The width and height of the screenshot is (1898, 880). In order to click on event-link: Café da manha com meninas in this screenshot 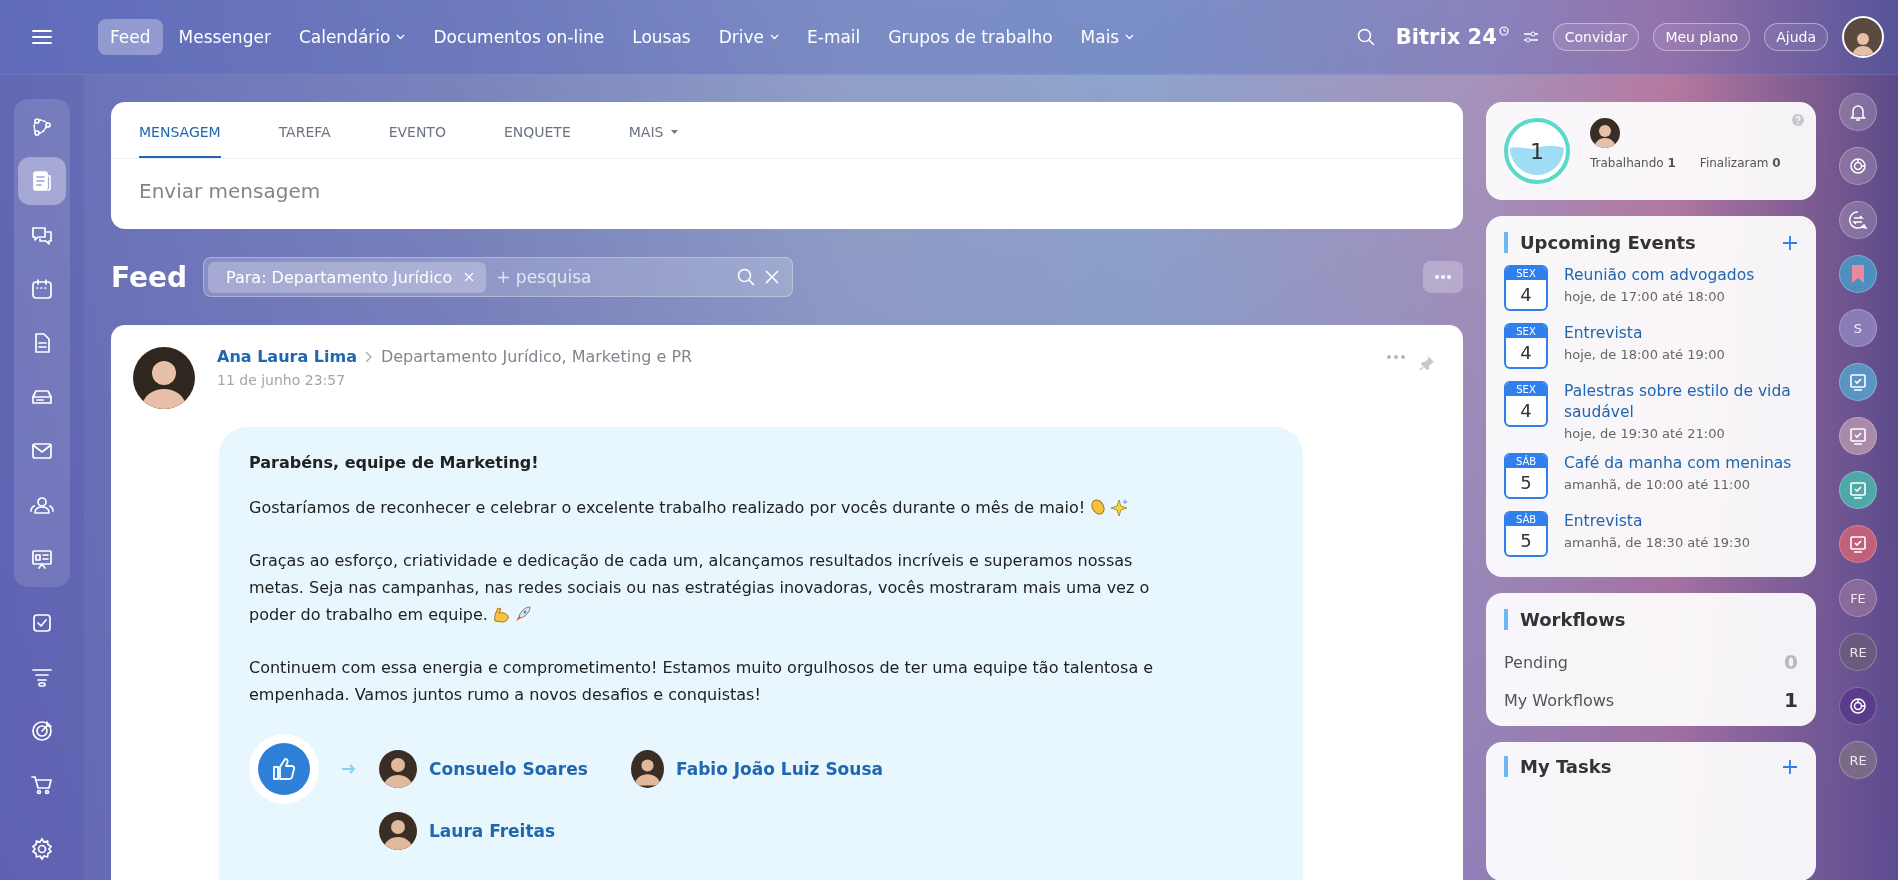, I will do `click(1678, 463)`.